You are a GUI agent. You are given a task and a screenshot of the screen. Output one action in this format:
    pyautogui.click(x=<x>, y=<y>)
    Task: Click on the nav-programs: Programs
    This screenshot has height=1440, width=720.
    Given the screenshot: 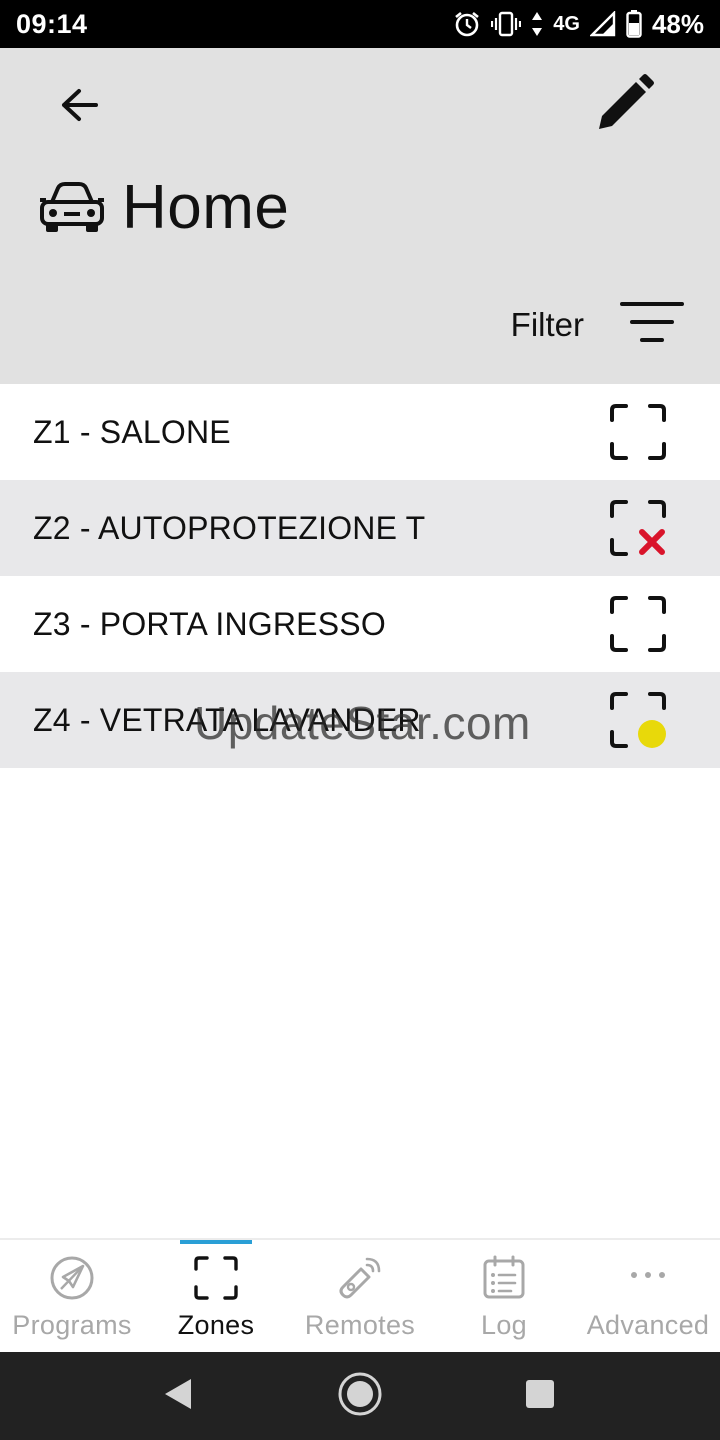 What is the action you would take?
    pyautogui.click(x=72, y=1296)
    